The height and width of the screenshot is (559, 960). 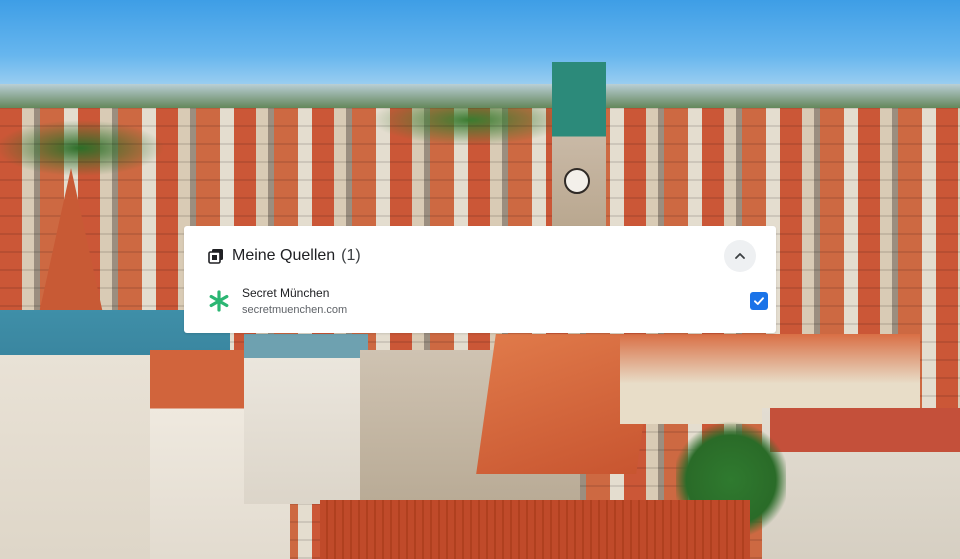 I want to click on stacked-sources-icon, so click(x=216, y=256).